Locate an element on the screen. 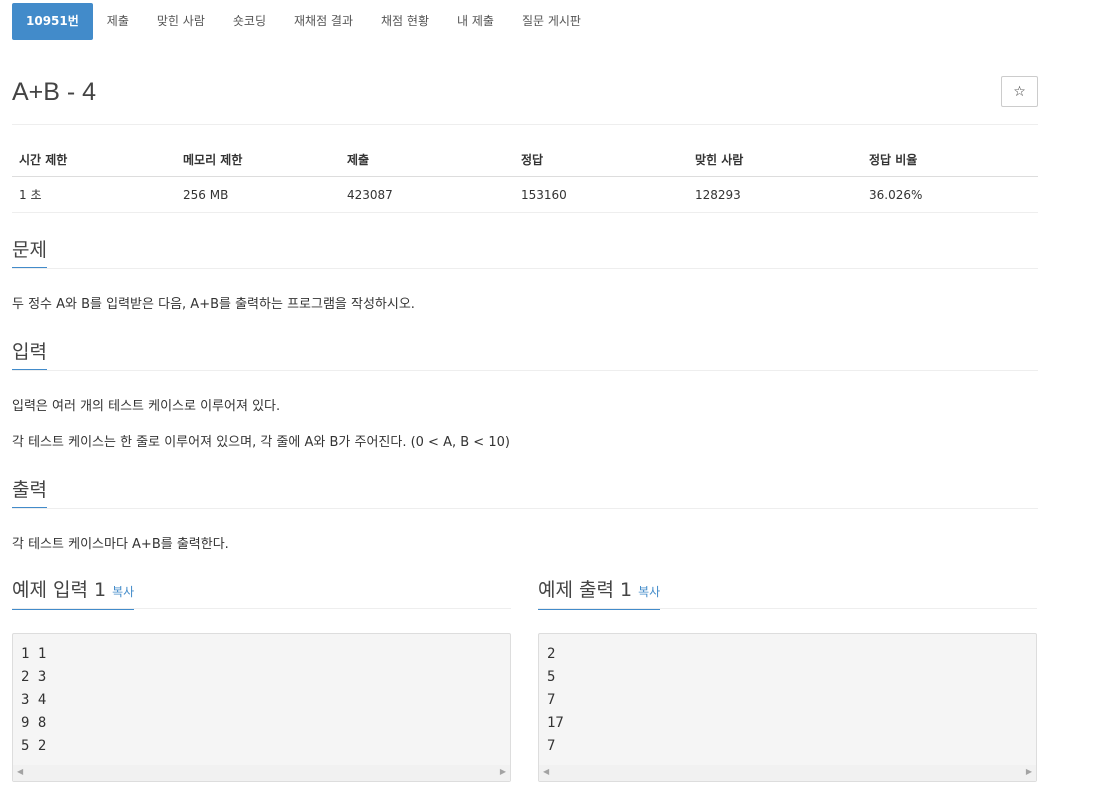 Image resolution: width=1108 pixels, height=793 pixels. tab-judge-status: 채점 현황 is located at coordinates (405, 21).